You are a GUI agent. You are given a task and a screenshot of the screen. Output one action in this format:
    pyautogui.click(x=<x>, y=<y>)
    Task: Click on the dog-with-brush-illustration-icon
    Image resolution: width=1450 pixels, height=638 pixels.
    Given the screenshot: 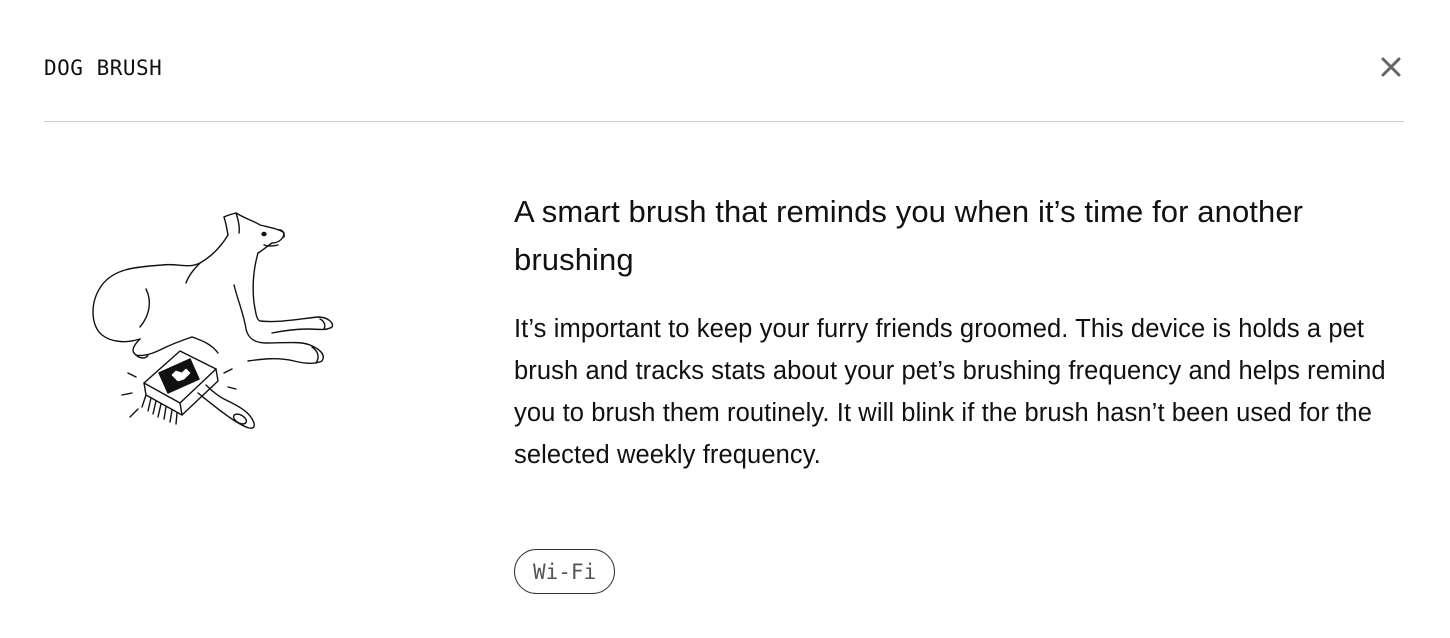 What is the action you would take?
    pyautogui.click(x=213, y=320)
    